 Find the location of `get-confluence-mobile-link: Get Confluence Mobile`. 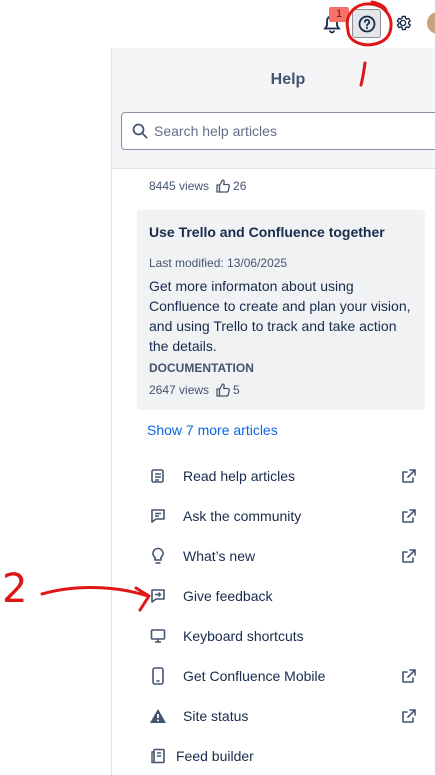

get-confluence-mobile-link: Get Confluence Mobile is located at coordinates (283, 676).